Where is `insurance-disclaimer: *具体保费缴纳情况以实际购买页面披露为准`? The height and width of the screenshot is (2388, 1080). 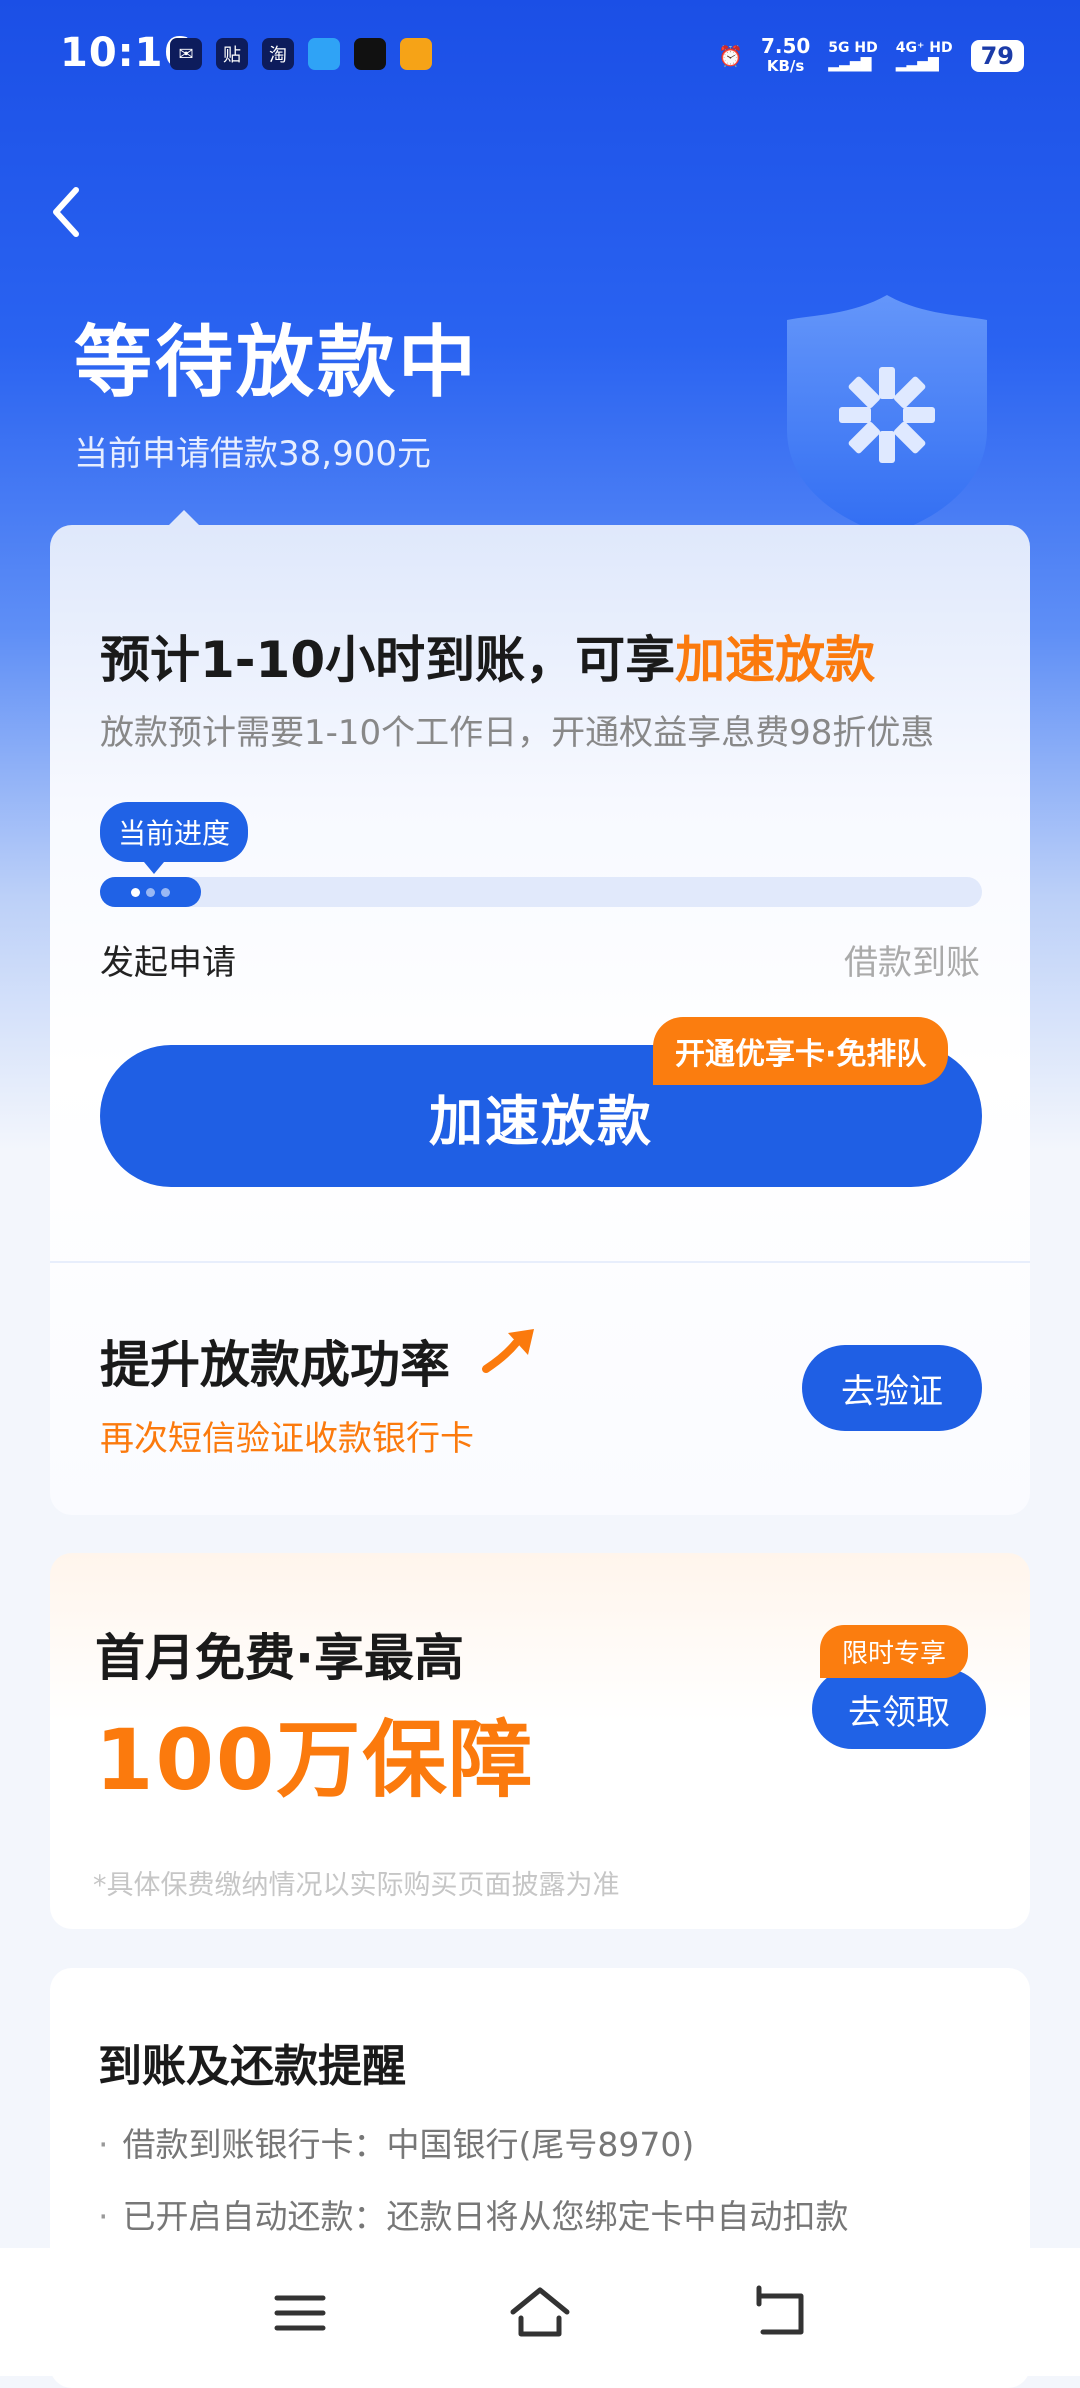
insurance-disclaimer: *具体保费缴纳情况以实际购买页面披露为准 is located at coordinates (356, 1885).